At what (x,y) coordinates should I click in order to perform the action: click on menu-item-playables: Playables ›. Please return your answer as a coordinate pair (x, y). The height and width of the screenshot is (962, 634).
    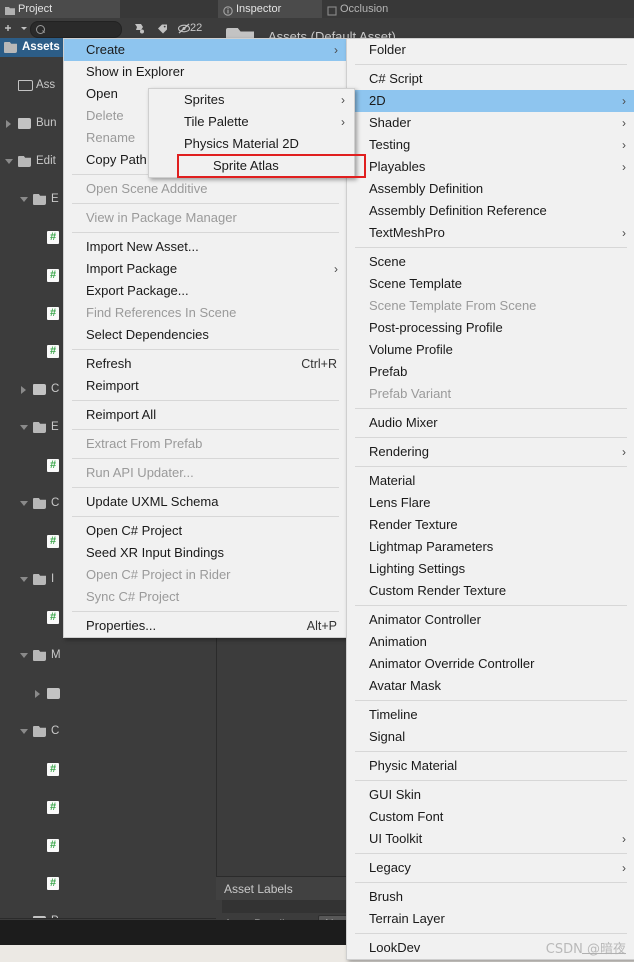
    Looking at the image, I should click on (490, 167).